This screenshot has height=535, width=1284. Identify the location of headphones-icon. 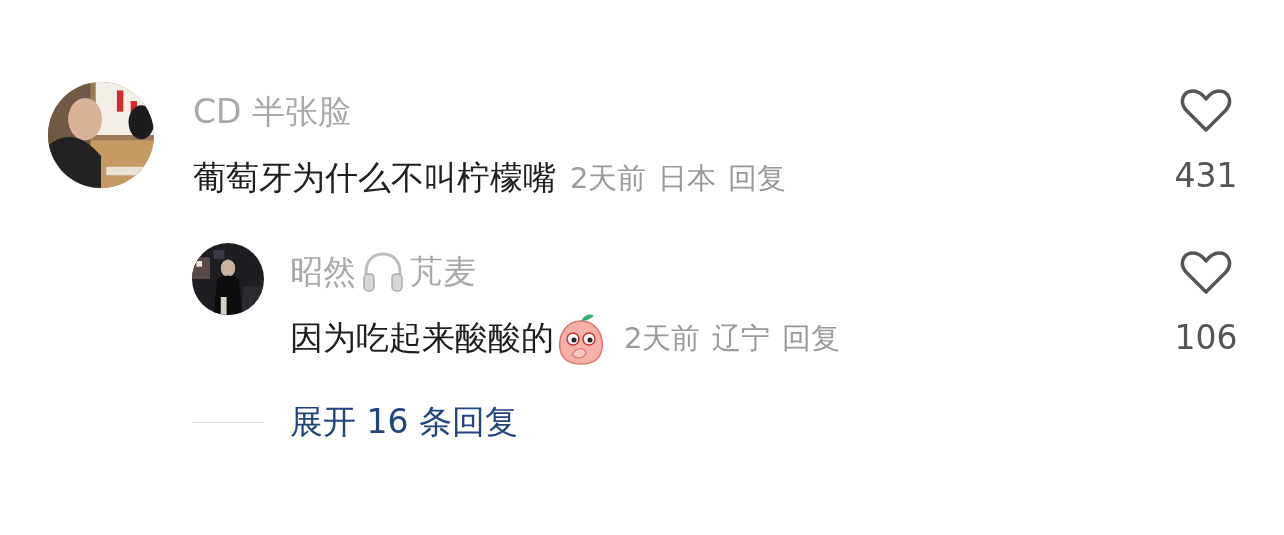
(383, 272).